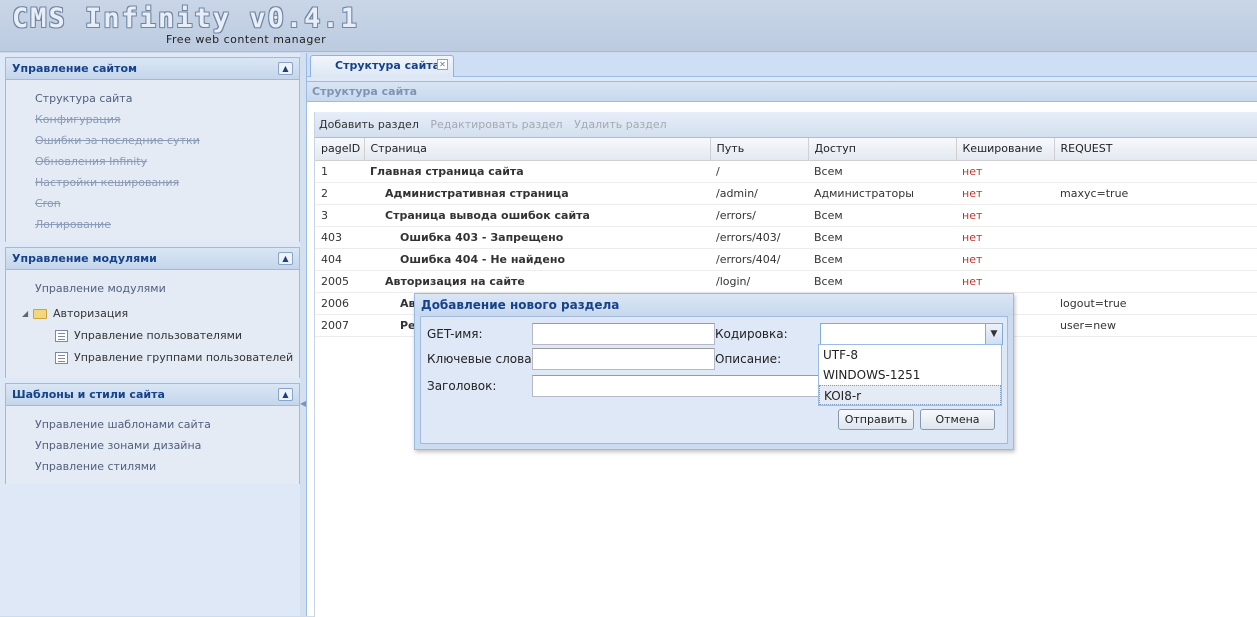 This screenshot has height=617, width=1257. I want to click on panel-title: Управление сайтом, so click(75, 68).